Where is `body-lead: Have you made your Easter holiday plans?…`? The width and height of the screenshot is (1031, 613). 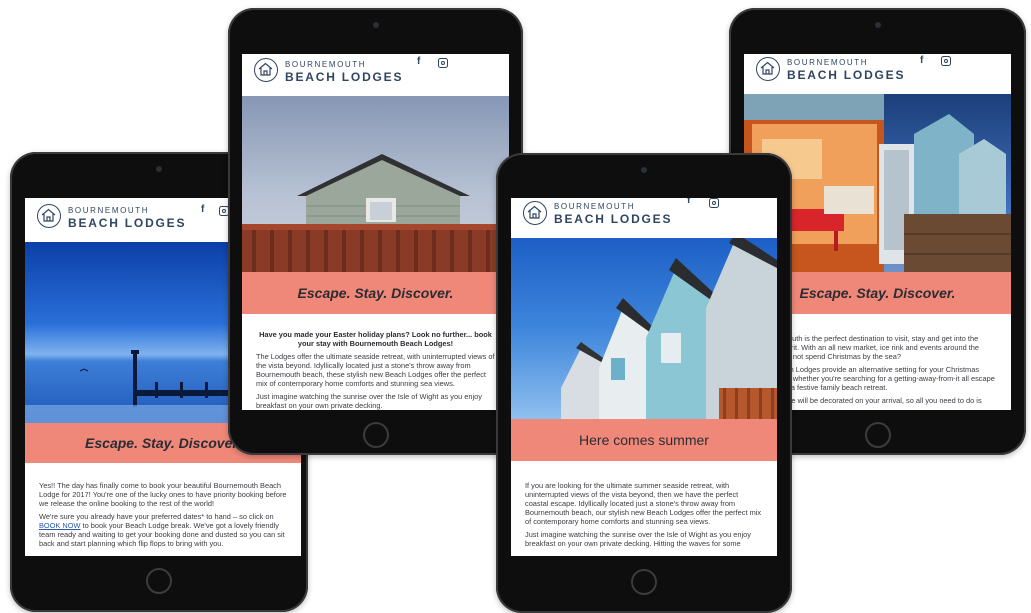
body-lead: Have you made your Easter holiday plans?… is located at coordinates (375, 339).